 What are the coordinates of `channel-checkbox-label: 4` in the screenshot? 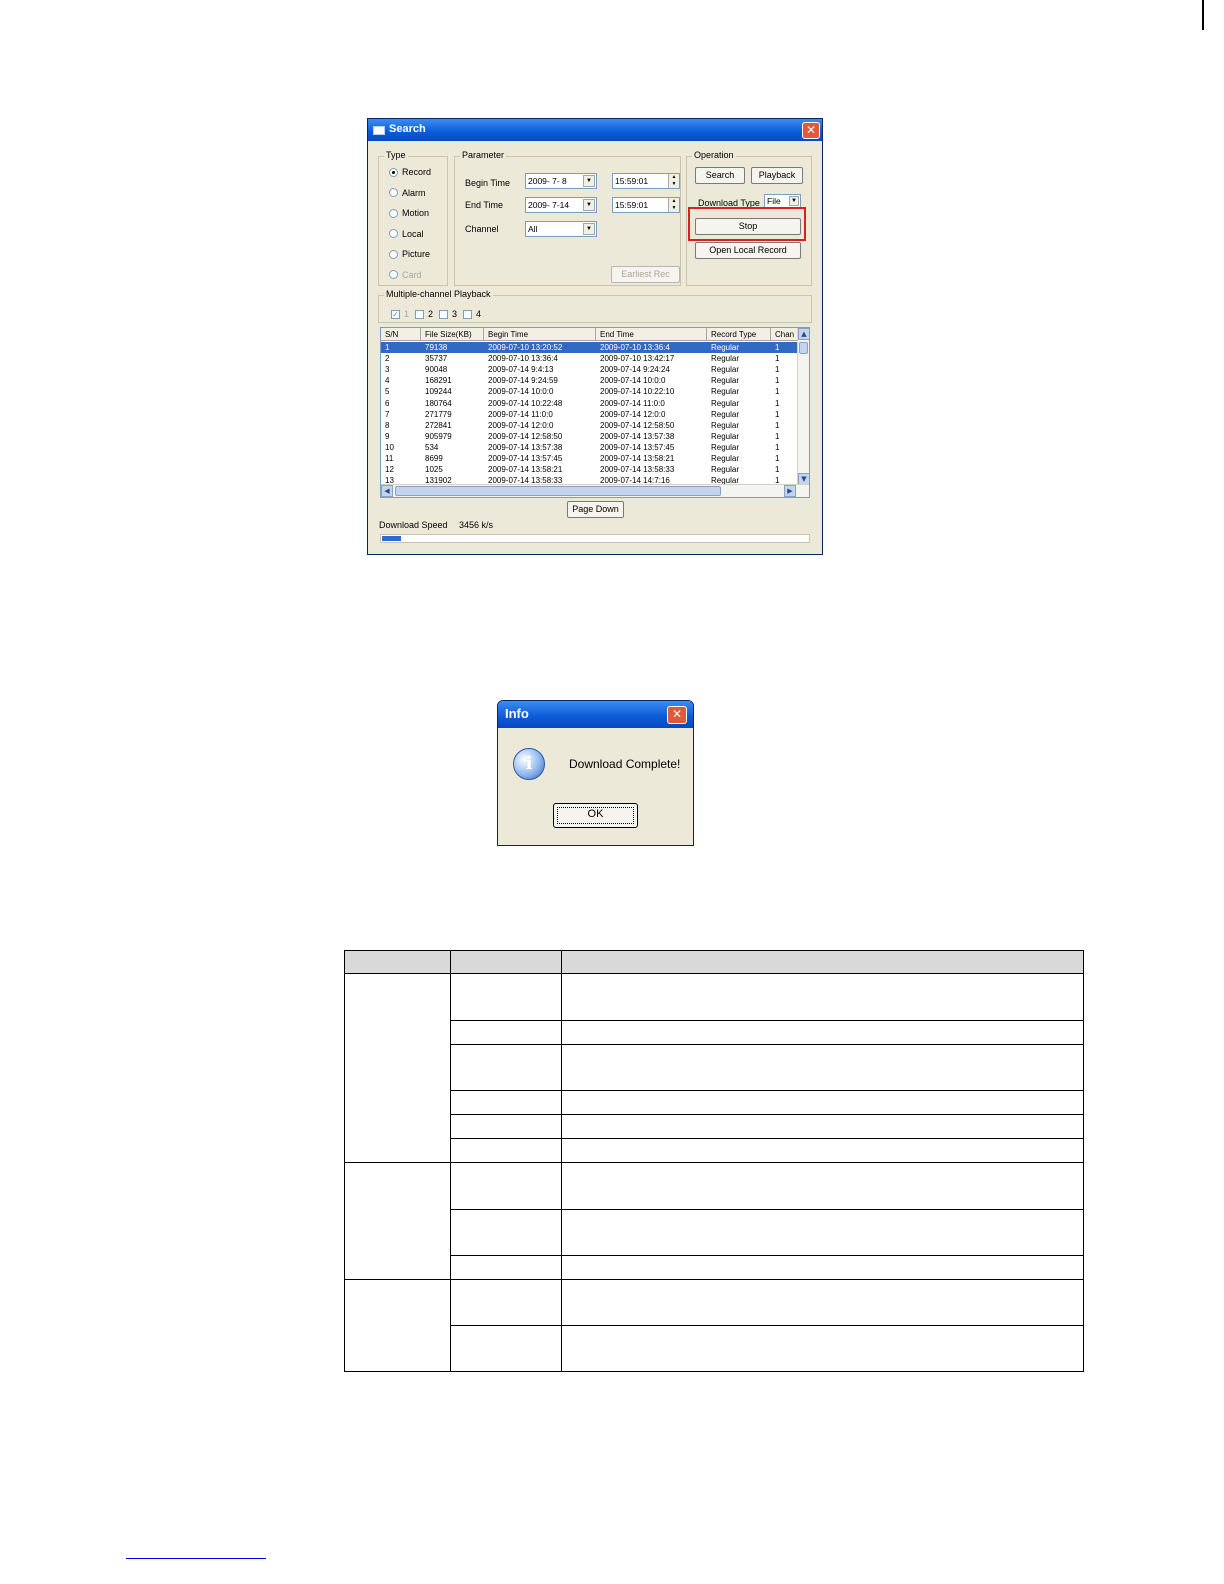 It's located at (479, 314).